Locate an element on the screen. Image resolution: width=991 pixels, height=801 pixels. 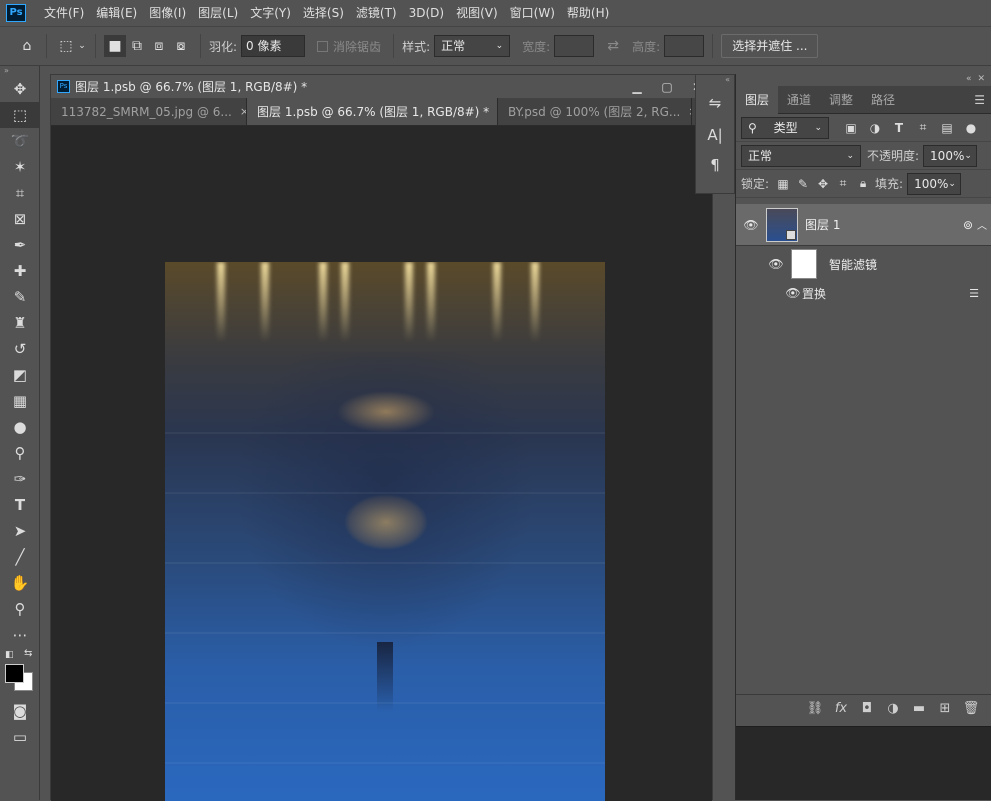
subtract-selection-icon: ⧈ is located at coordinates (159, 46).